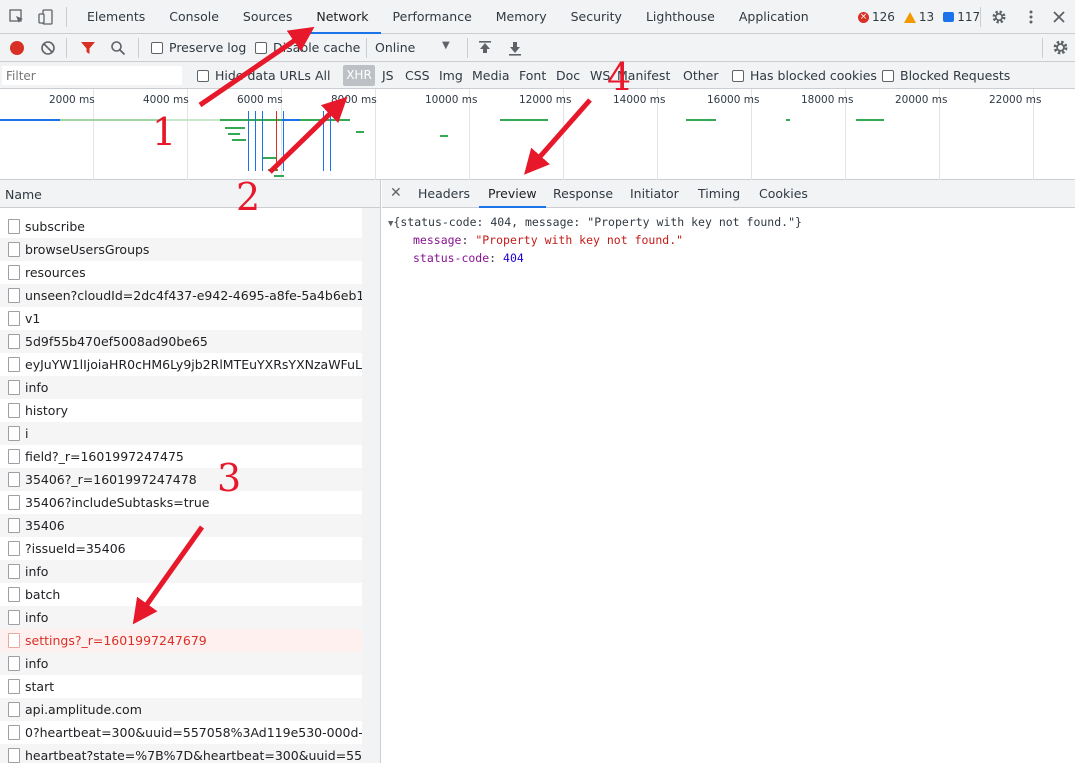 This screenshot has height=763, width=1075. Describe the element at coordinates (359, 75) in the screenshot. I see `filter-type-xhr: XHR` at that location.